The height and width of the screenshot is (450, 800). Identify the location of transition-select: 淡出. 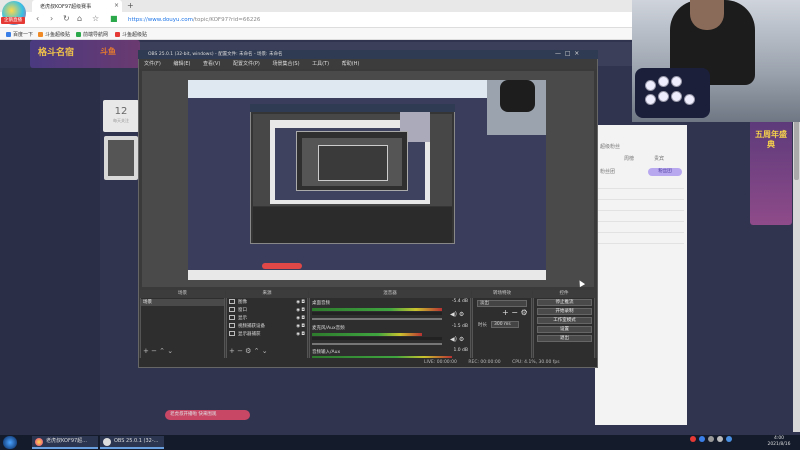
(502, 303).